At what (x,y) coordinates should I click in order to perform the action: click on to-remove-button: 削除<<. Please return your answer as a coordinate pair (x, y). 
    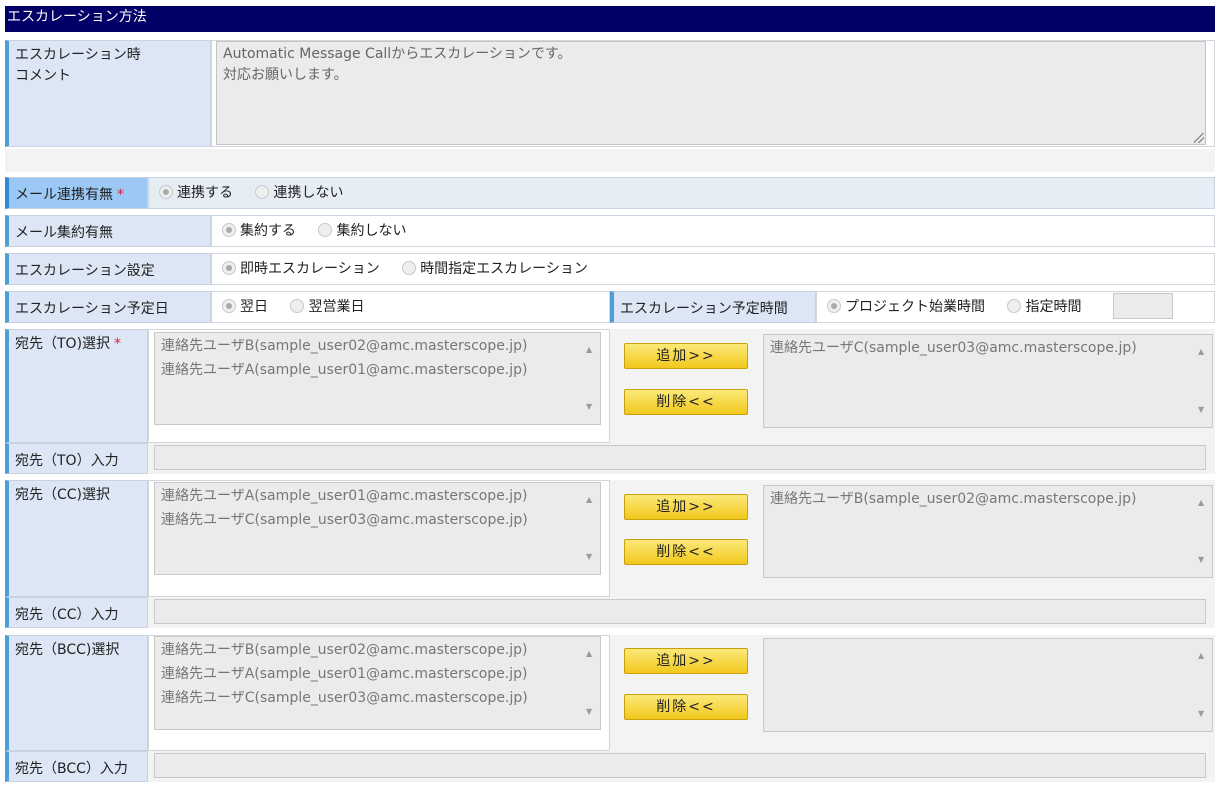
    Looking at the image, I should click on (686, 402).